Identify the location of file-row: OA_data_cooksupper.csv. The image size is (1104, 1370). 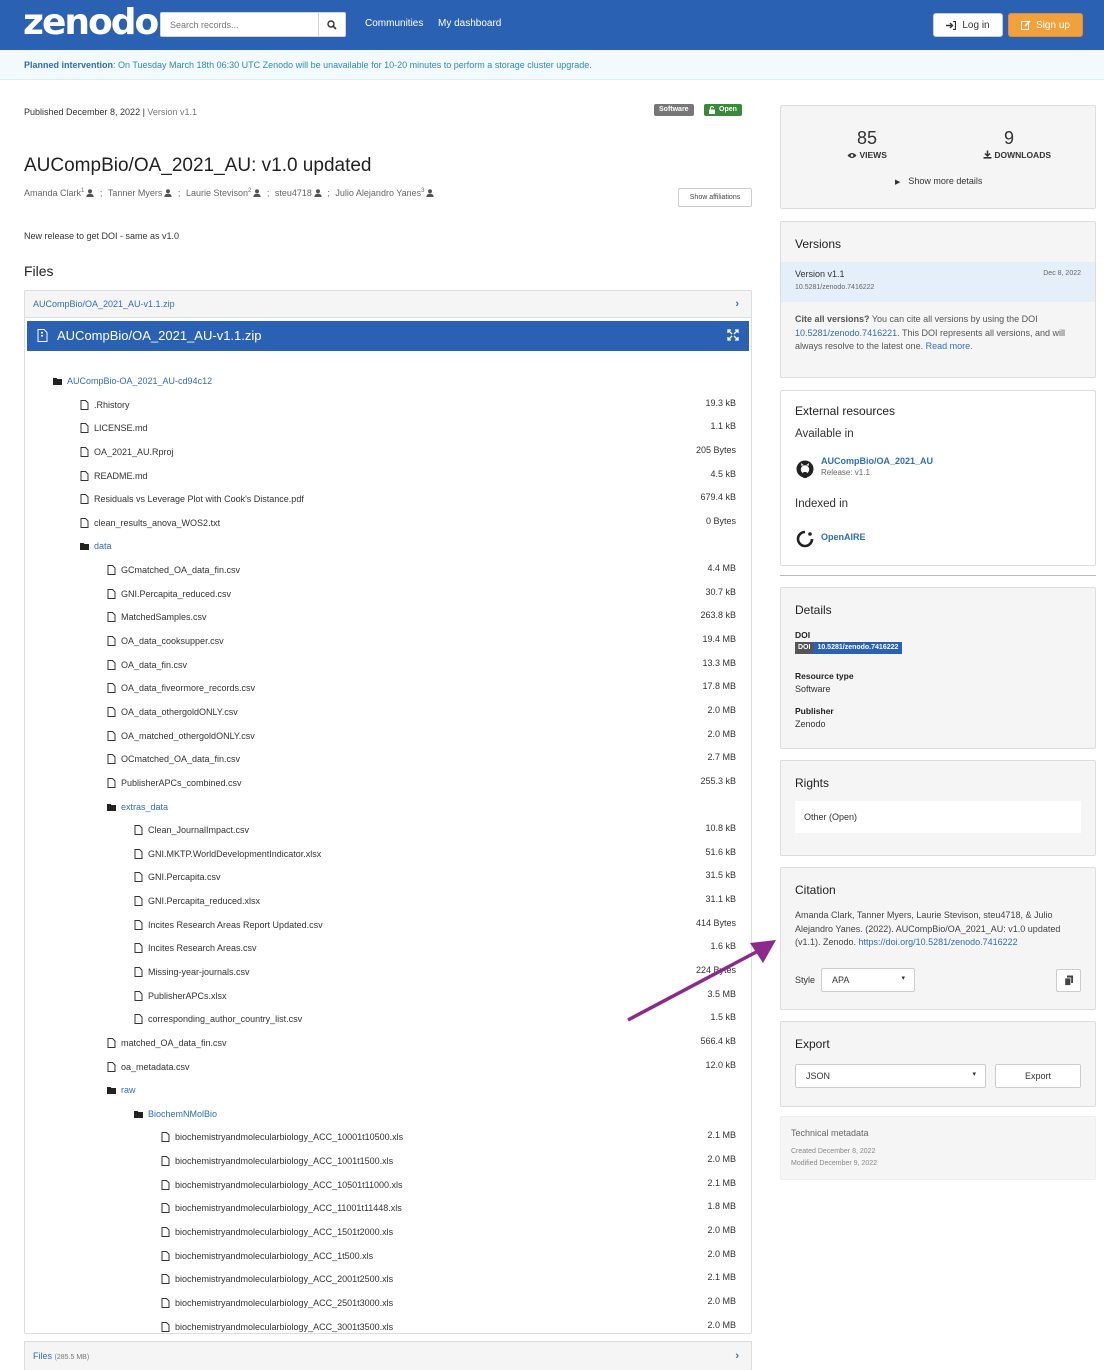
(165, 643).